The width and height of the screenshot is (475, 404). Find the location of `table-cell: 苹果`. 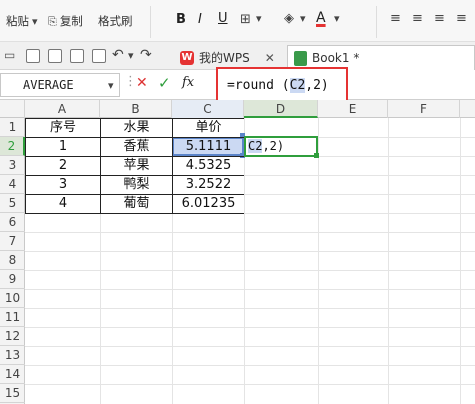

table-cell: 苹果 is located at coordinates (136, 165).